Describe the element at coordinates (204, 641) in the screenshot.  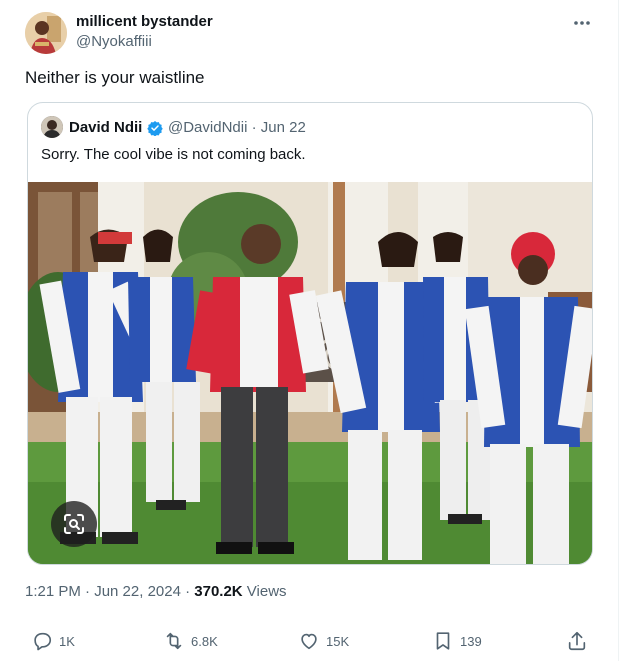
I see `repost-count: 6.8K` at that location.